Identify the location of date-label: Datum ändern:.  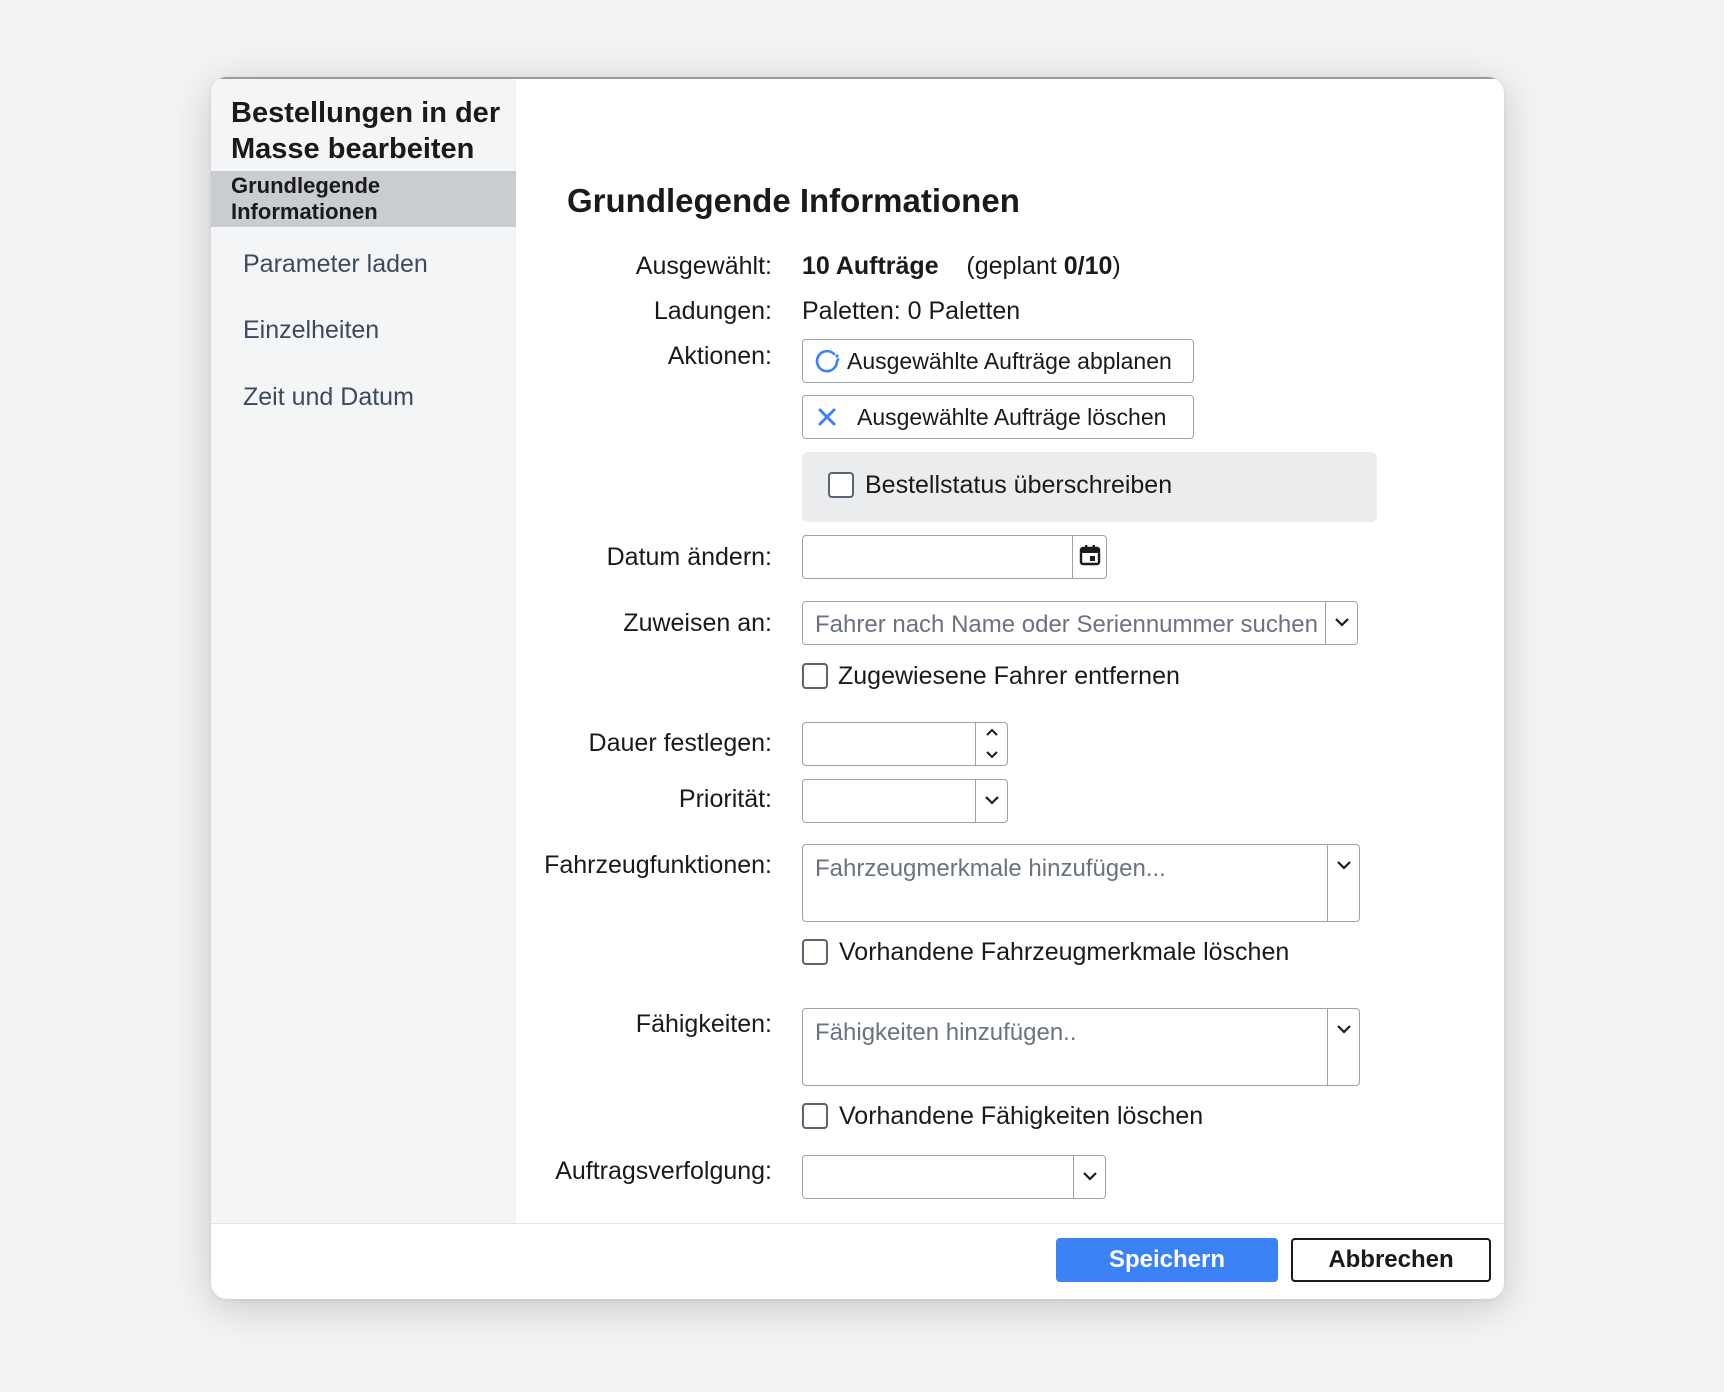
(689, 557).